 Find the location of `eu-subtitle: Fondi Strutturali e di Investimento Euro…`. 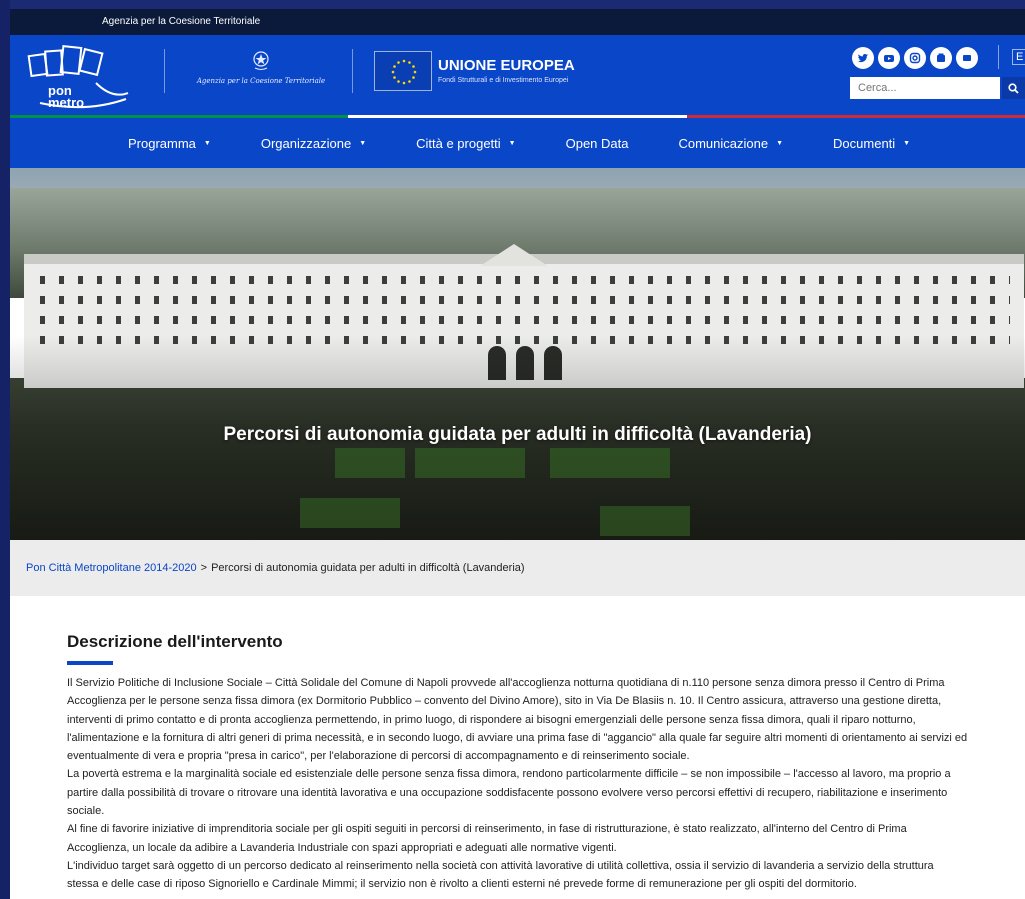

eu-subtitle: Fondi Strutturali e di Investimento Euro… is located at coordinates (503, 80).